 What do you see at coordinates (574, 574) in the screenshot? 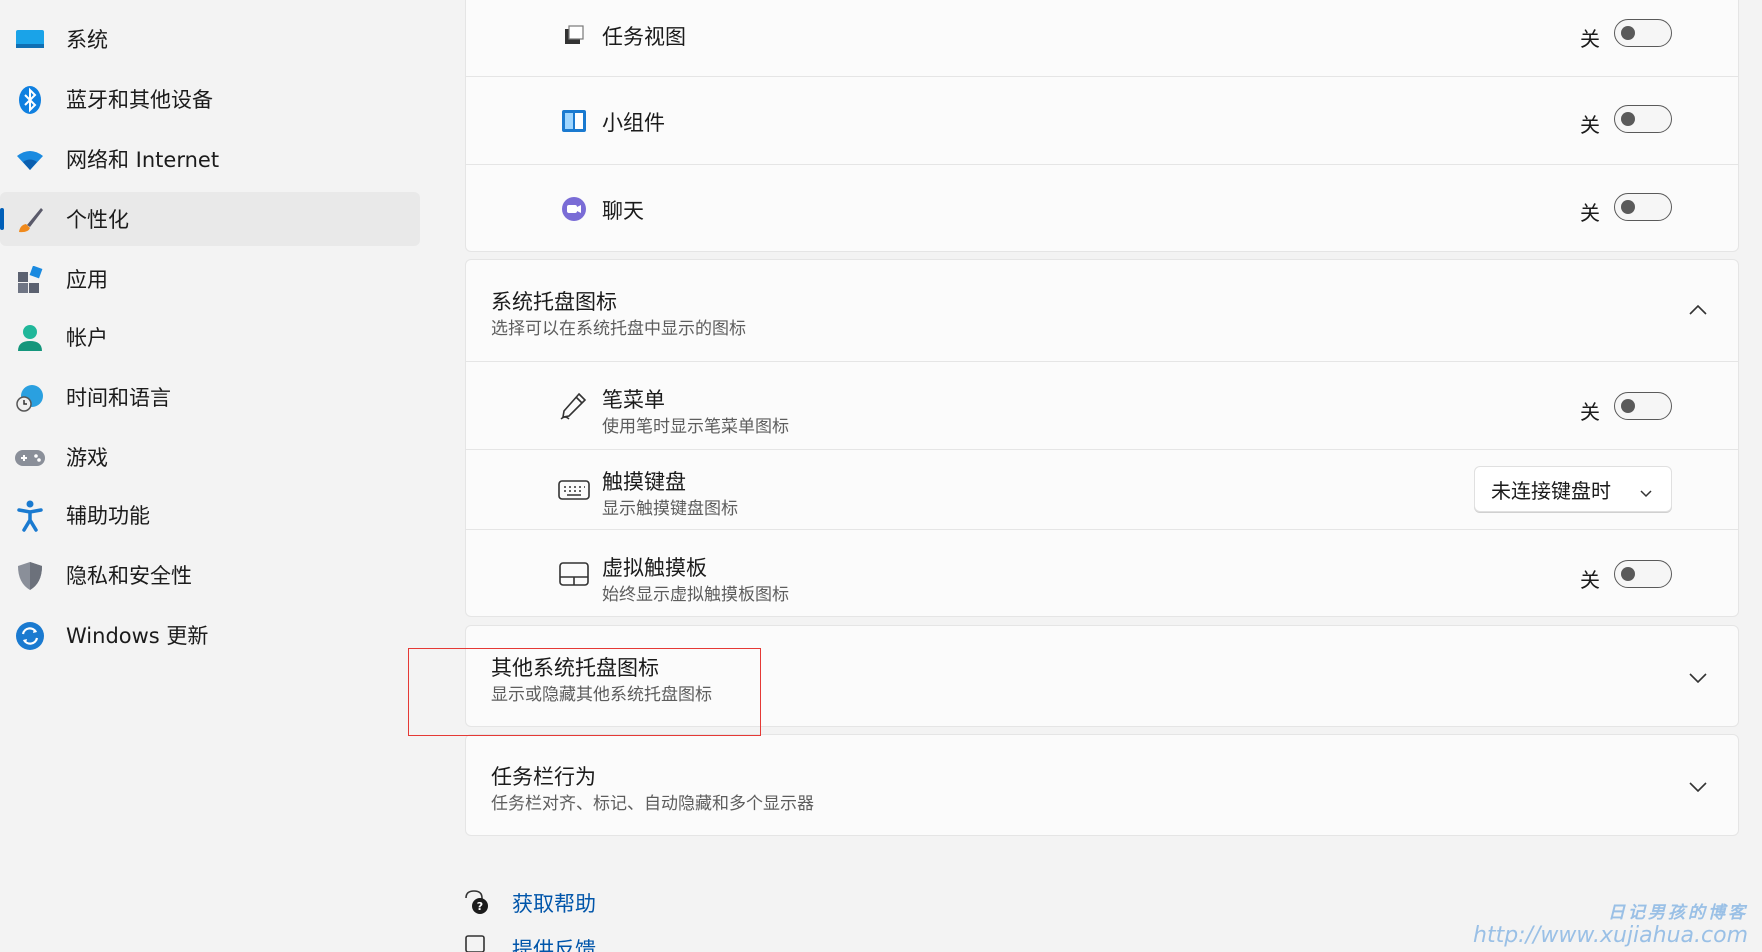
I see `touchpad-icon` at bounding box center [574, 574].